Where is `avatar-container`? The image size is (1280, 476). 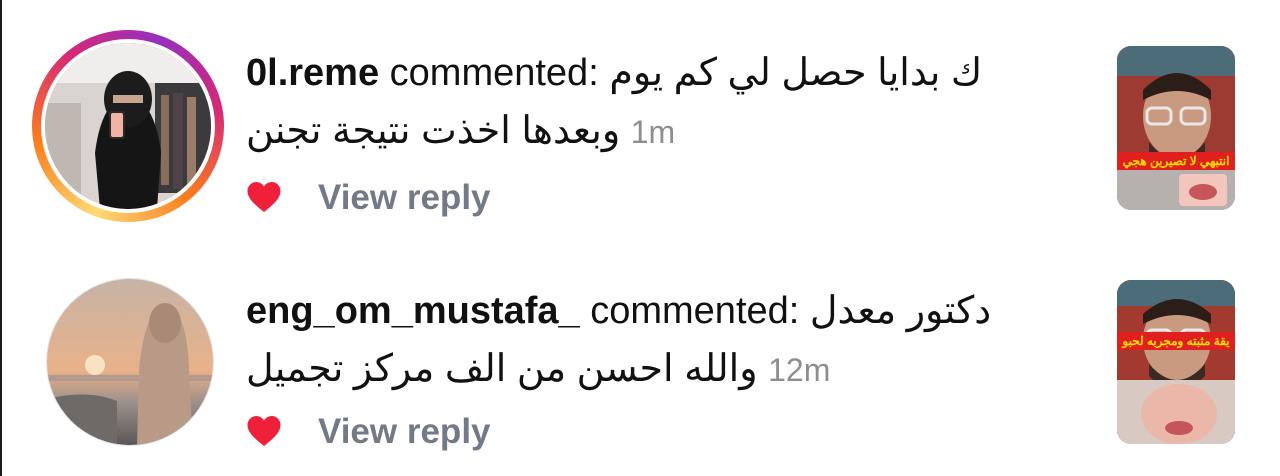 avatar-container is located at coordinates (128, 372).